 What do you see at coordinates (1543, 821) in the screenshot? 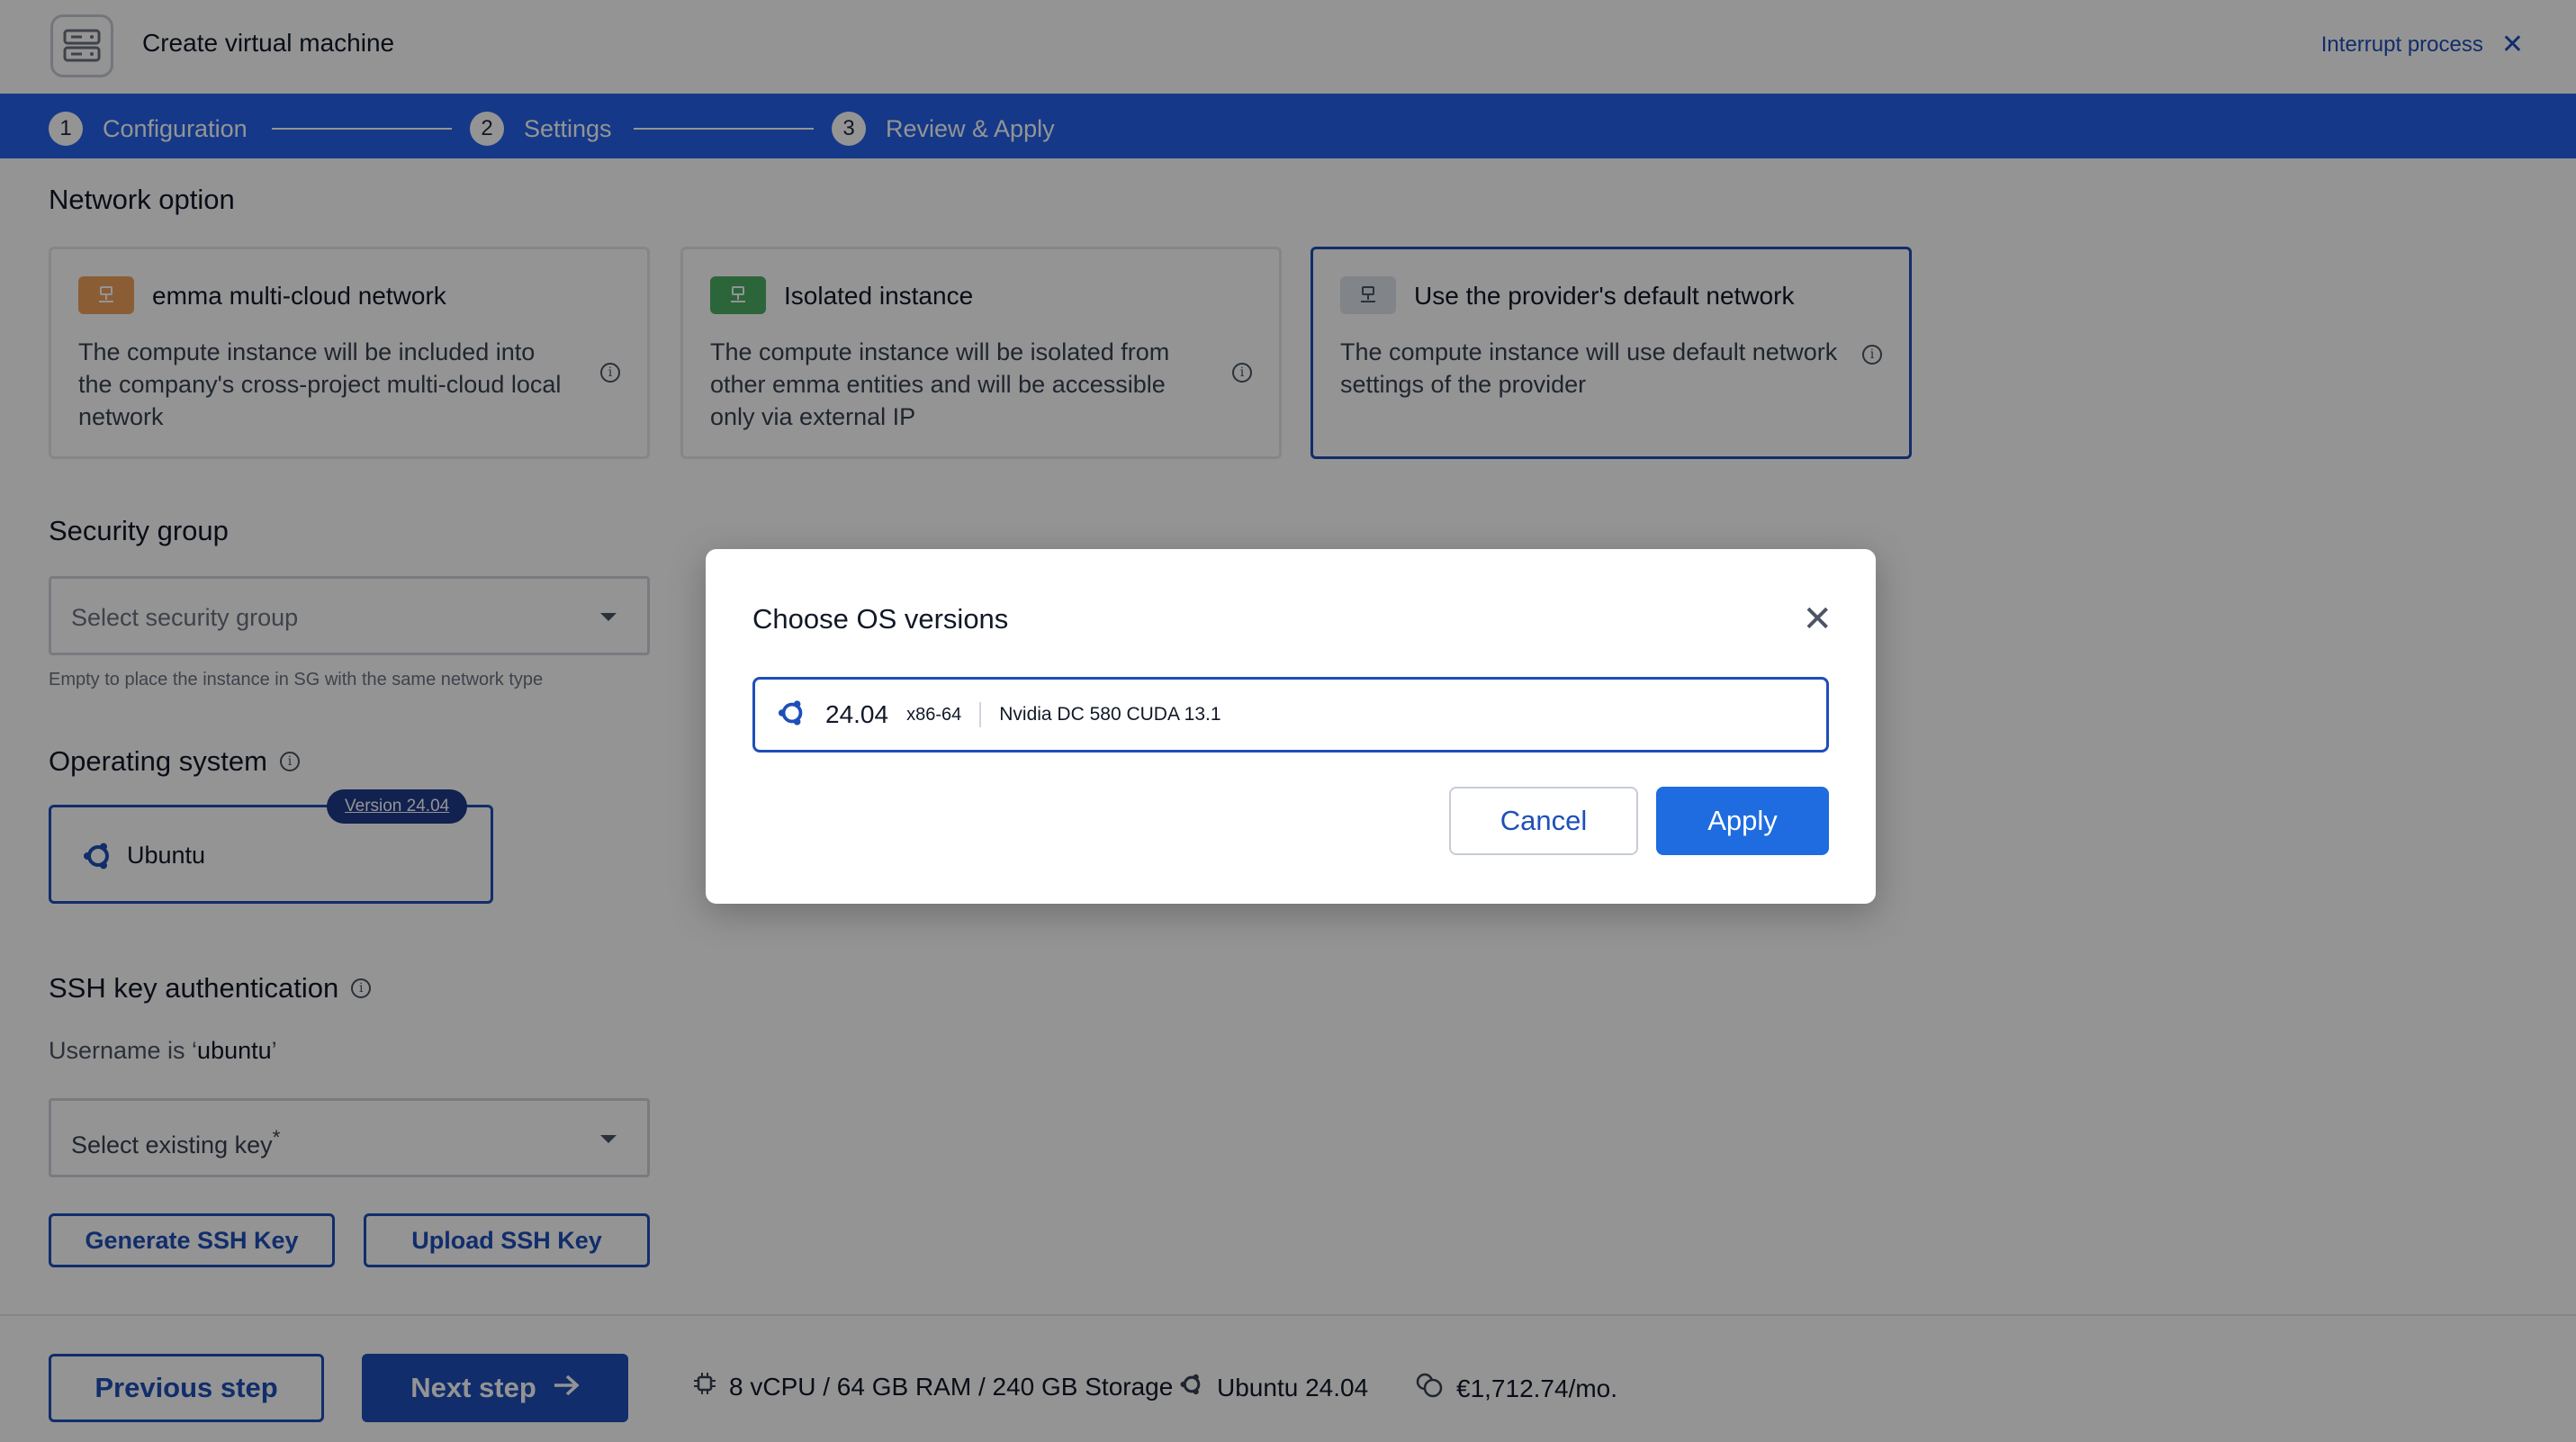
I see `cancel-button: Cancel` at bounding box center [1543, 821].